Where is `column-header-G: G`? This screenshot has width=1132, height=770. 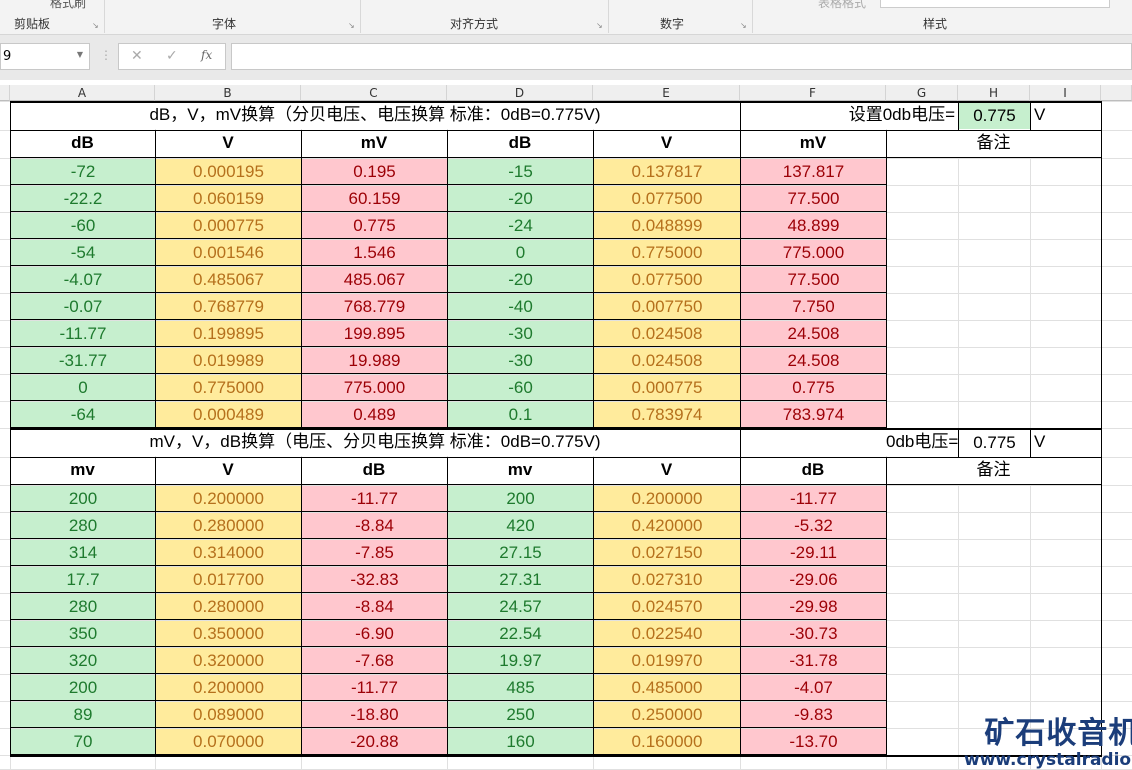 column-header-G: G is located at coordinates (922, 93).